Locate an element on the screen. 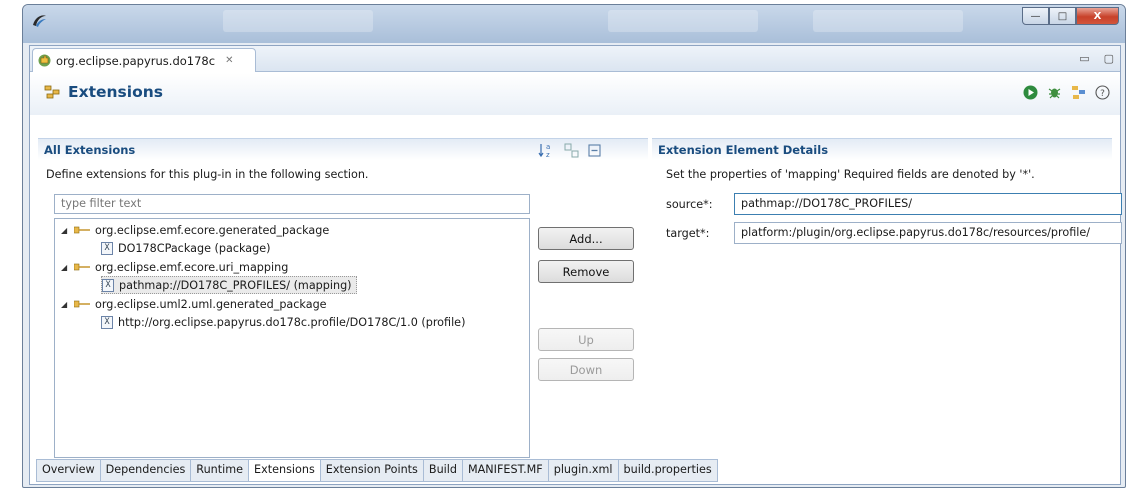  run-icon is located at coordinates (1030, 92).